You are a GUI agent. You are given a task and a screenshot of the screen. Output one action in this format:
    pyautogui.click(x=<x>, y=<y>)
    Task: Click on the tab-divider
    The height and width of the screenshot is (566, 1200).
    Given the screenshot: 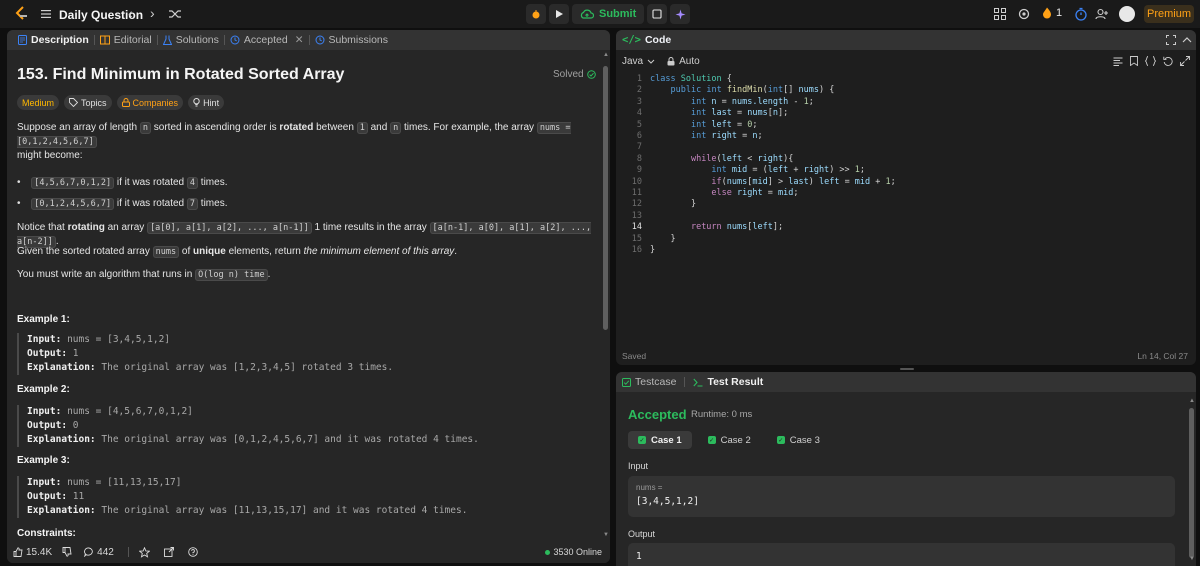 What is the action you would take?
    pyautogui.click(x=685, y=382)
    